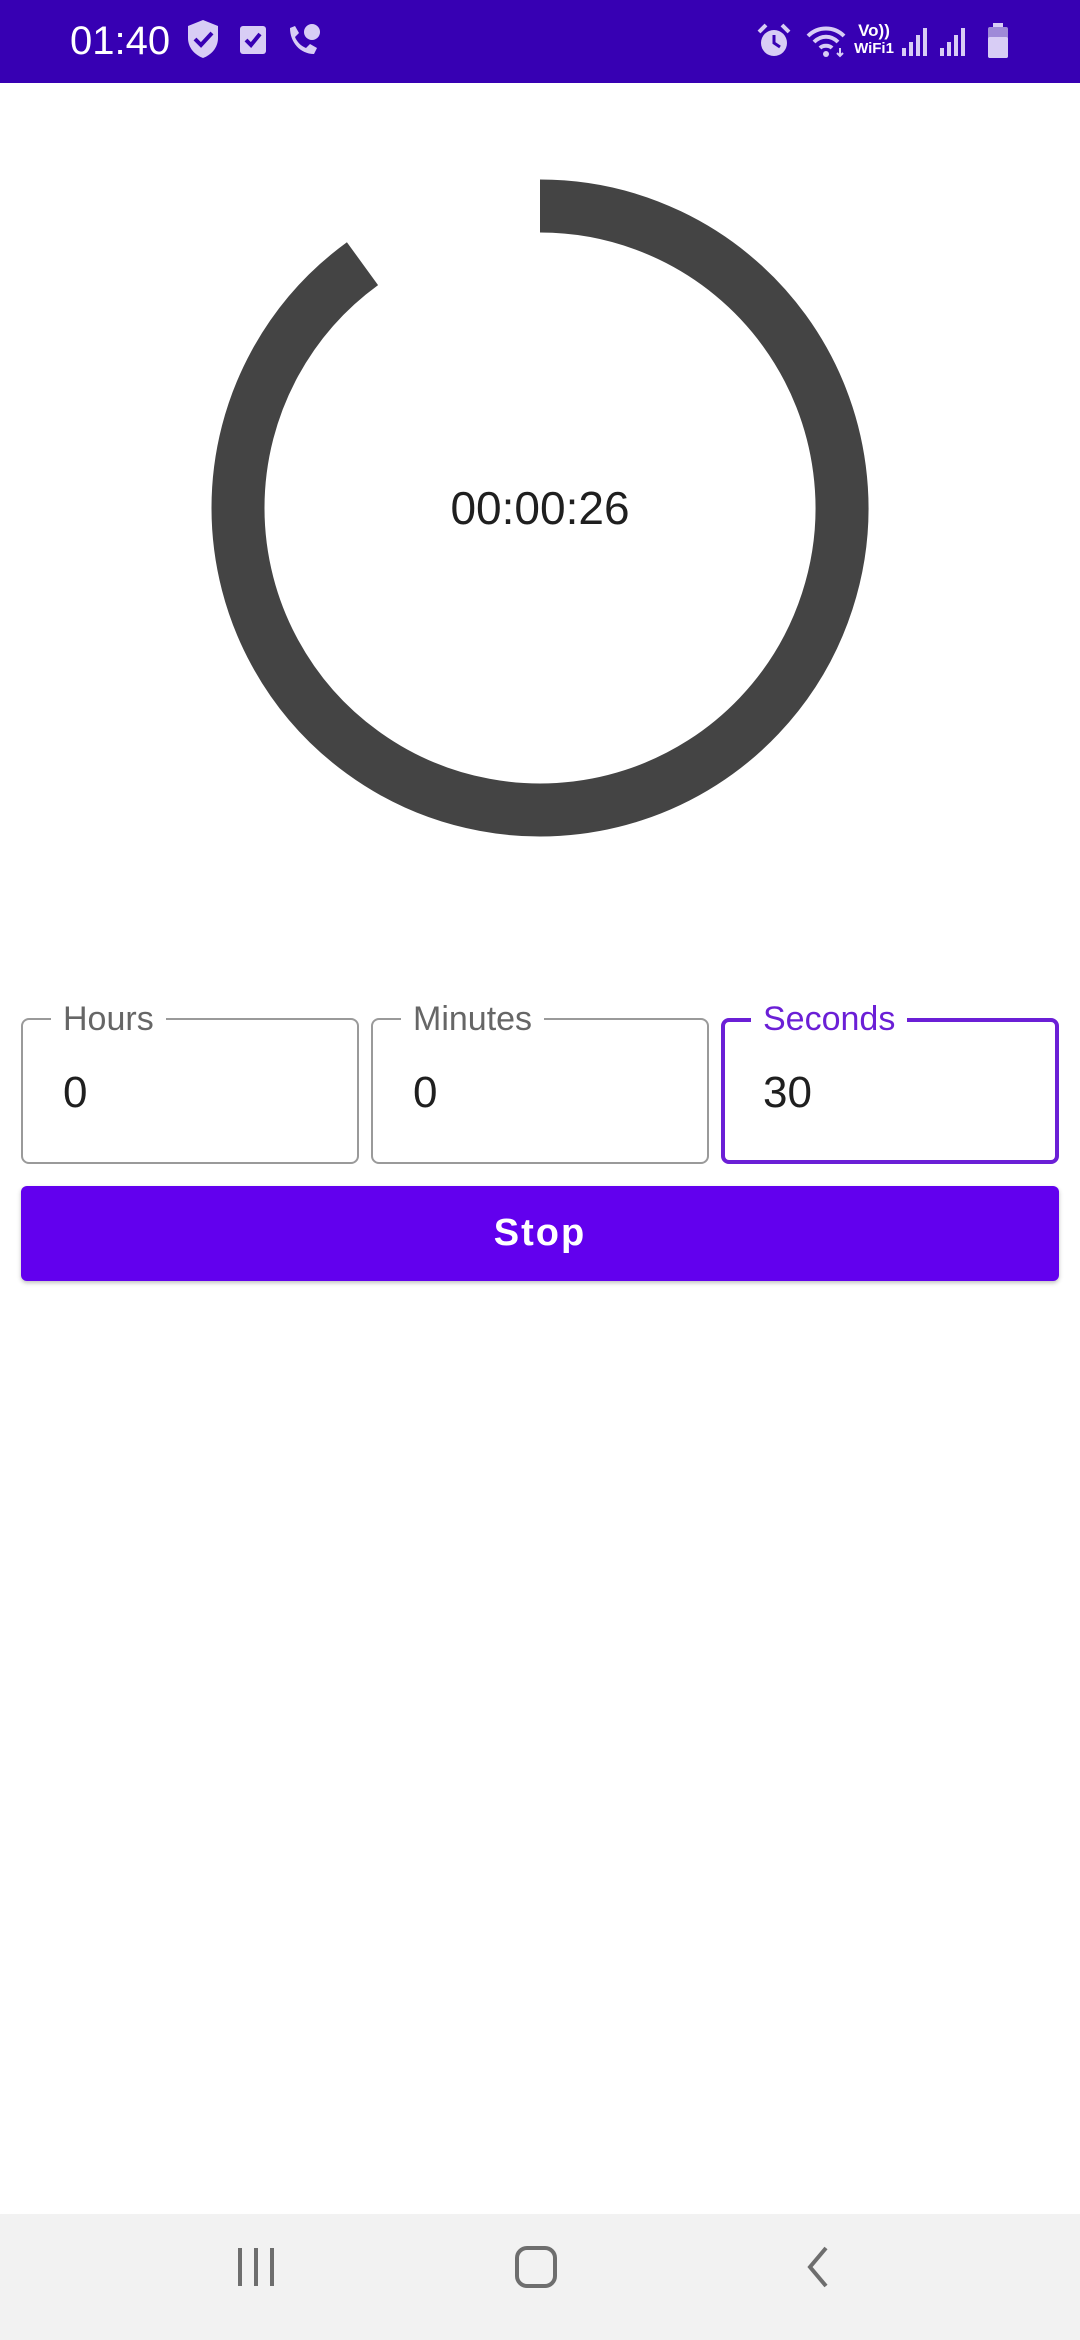 This screenshot has width=1080, height=2340. What do you see at coordinates (203, 41) in the screenshot?
I see `shield-check-icon` at bounding box center [203, 41].